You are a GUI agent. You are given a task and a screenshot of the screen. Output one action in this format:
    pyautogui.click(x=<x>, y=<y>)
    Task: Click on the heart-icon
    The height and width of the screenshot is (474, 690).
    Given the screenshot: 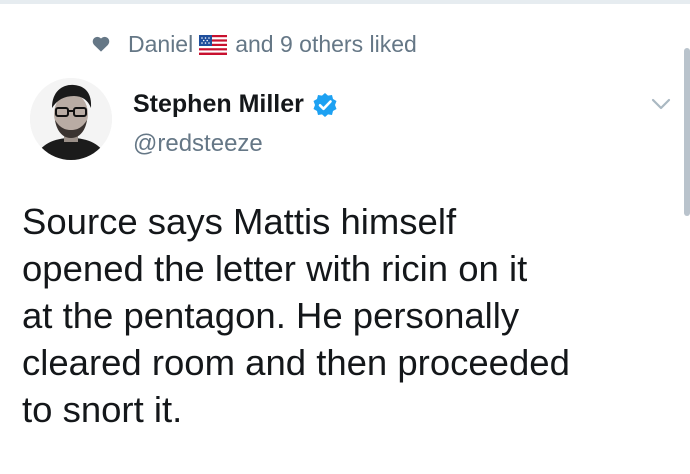 What is the action you would take?
    pyautogui.click(x=101, y=44)
    